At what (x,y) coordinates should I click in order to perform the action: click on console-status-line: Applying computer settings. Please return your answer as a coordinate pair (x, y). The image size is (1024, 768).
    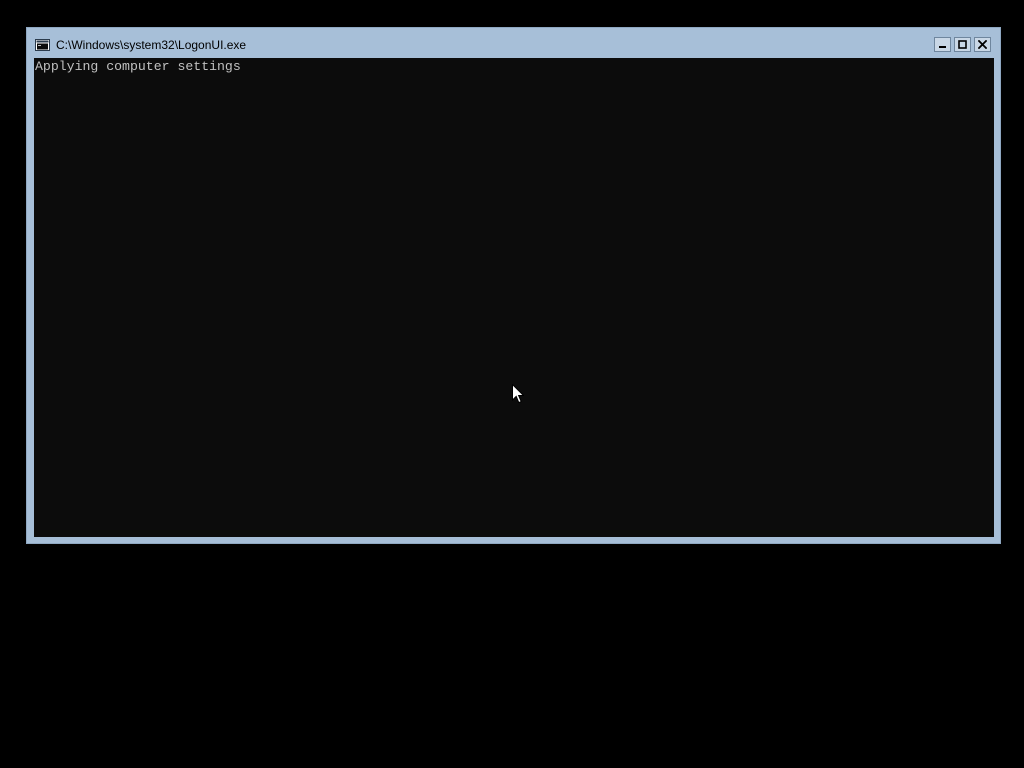
    Looking at the image, I should click on (138, 66).